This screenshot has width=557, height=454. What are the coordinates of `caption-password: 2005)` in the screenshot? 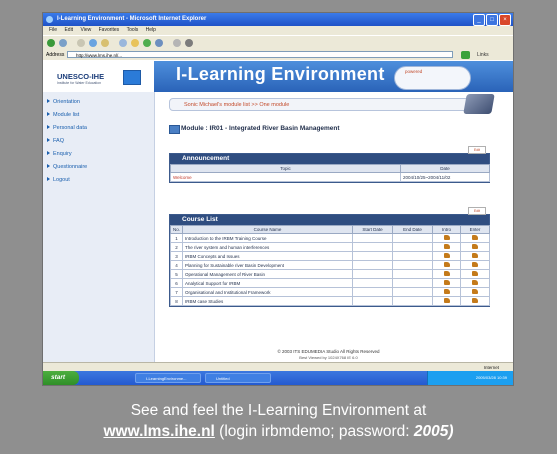 It's located at (433, 431).